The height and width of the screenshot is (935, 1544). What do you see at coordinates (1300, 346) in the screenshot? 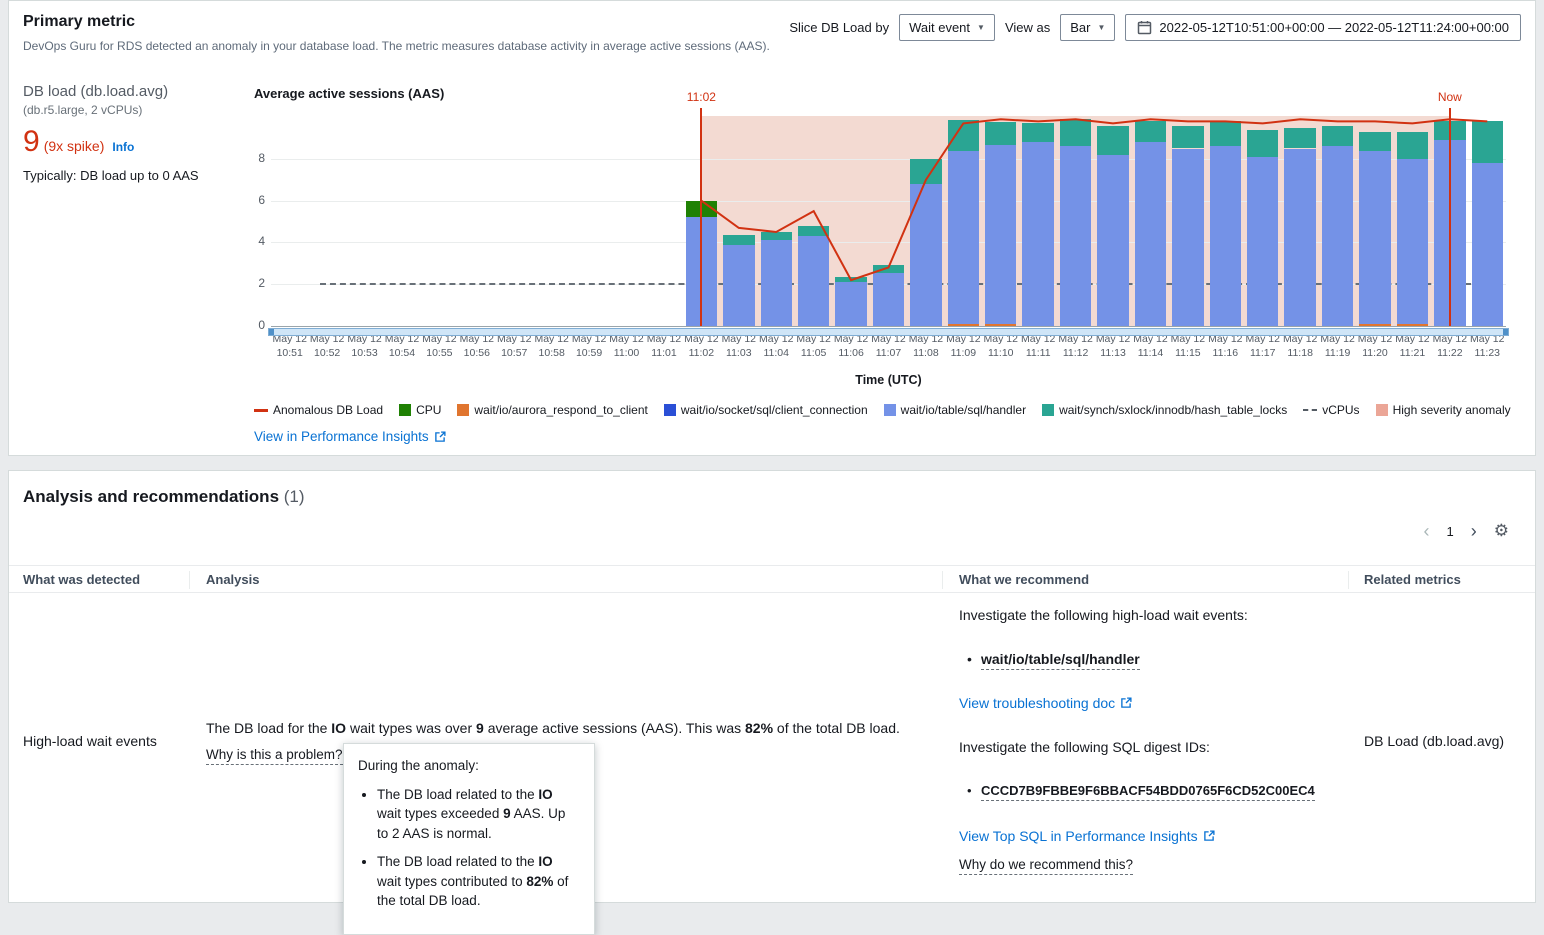
I see `x-axis-tick-label: May 12 11:18` at bounding box center [1300, 346].